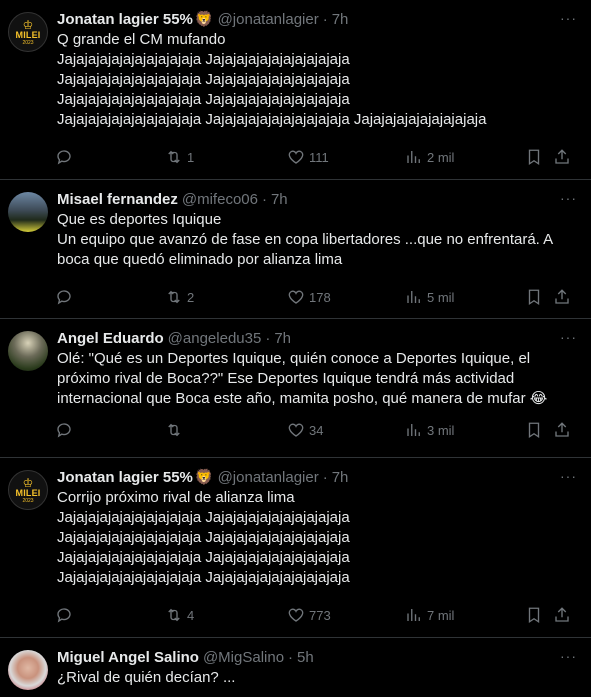  I want to click on author-name: Miguel Angel Salino, so click(128, 658).